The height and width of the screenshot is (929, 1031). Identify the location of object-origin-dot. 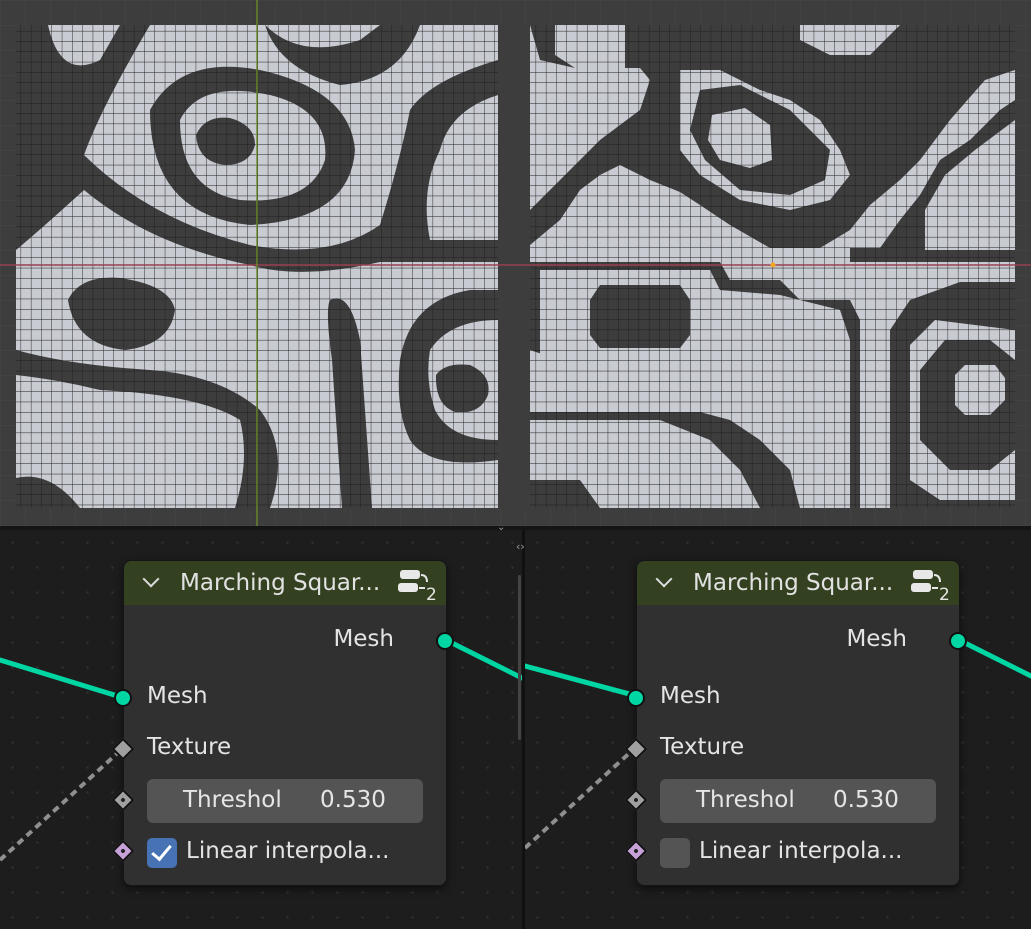
(773, 265).